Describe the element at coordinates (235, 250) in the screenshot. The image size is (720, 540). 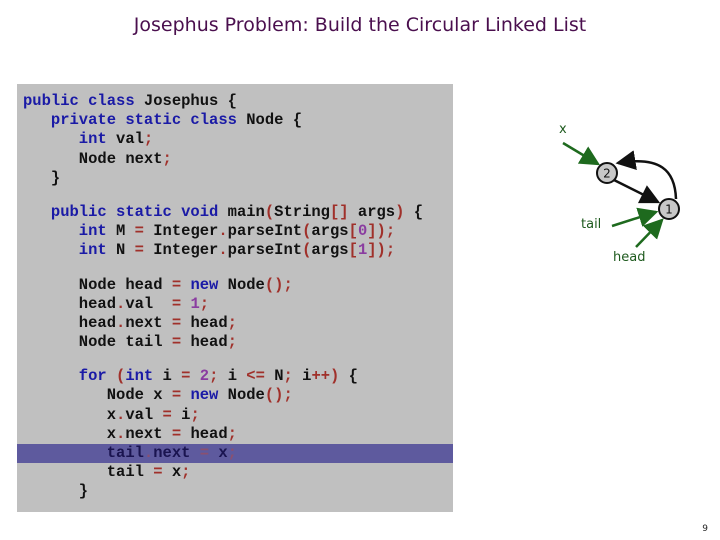
I see `code-line: int N = Integer.parseInt(args[1]);` at that location.